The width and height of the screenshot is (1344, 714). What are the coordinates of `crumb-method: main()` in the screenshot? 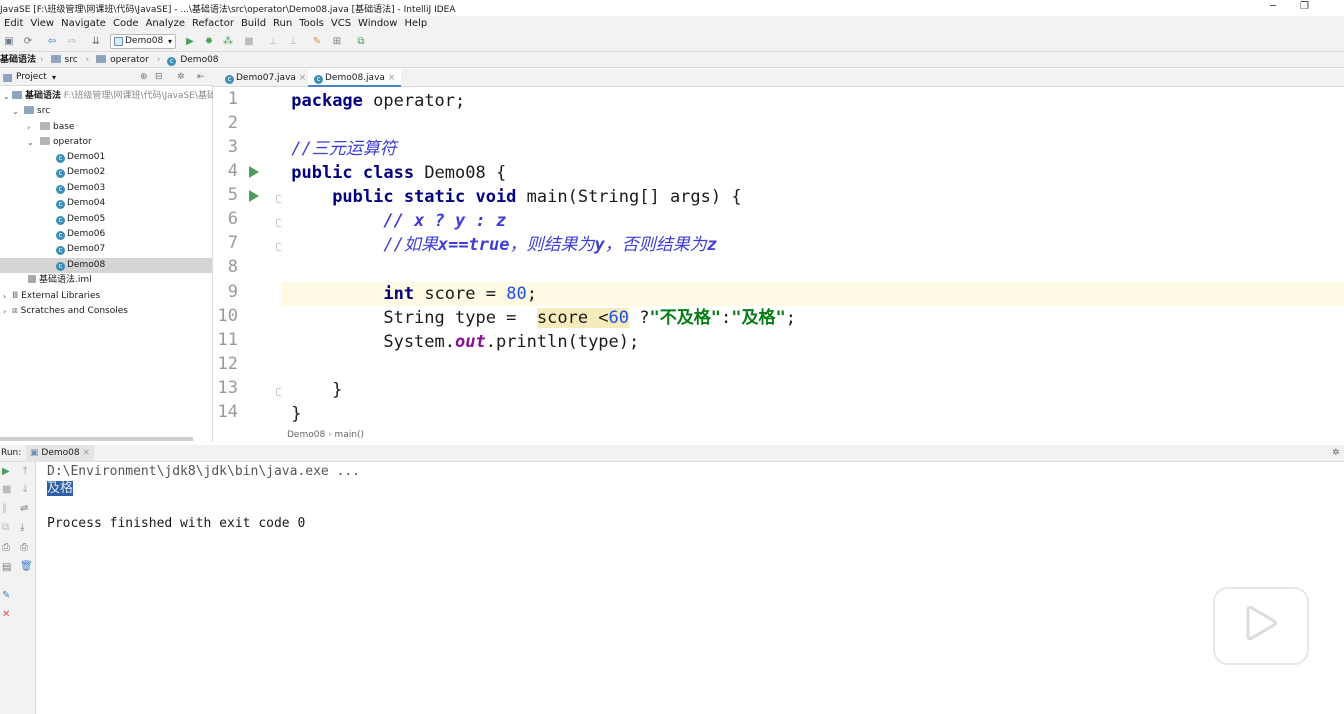 It's located at (350, 435).